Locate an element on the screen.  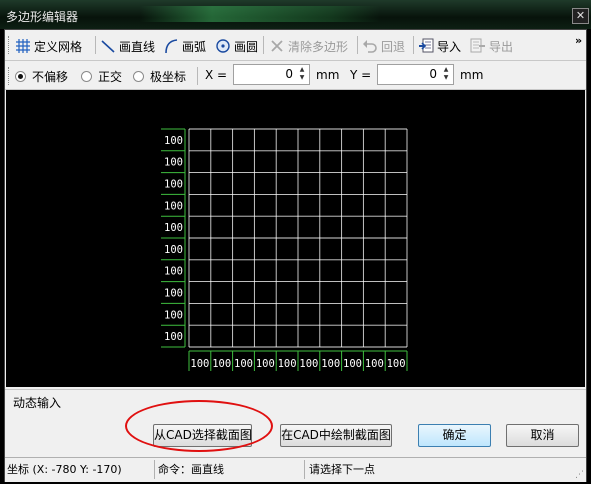
delete-icon is located at coordinates (277, 46).